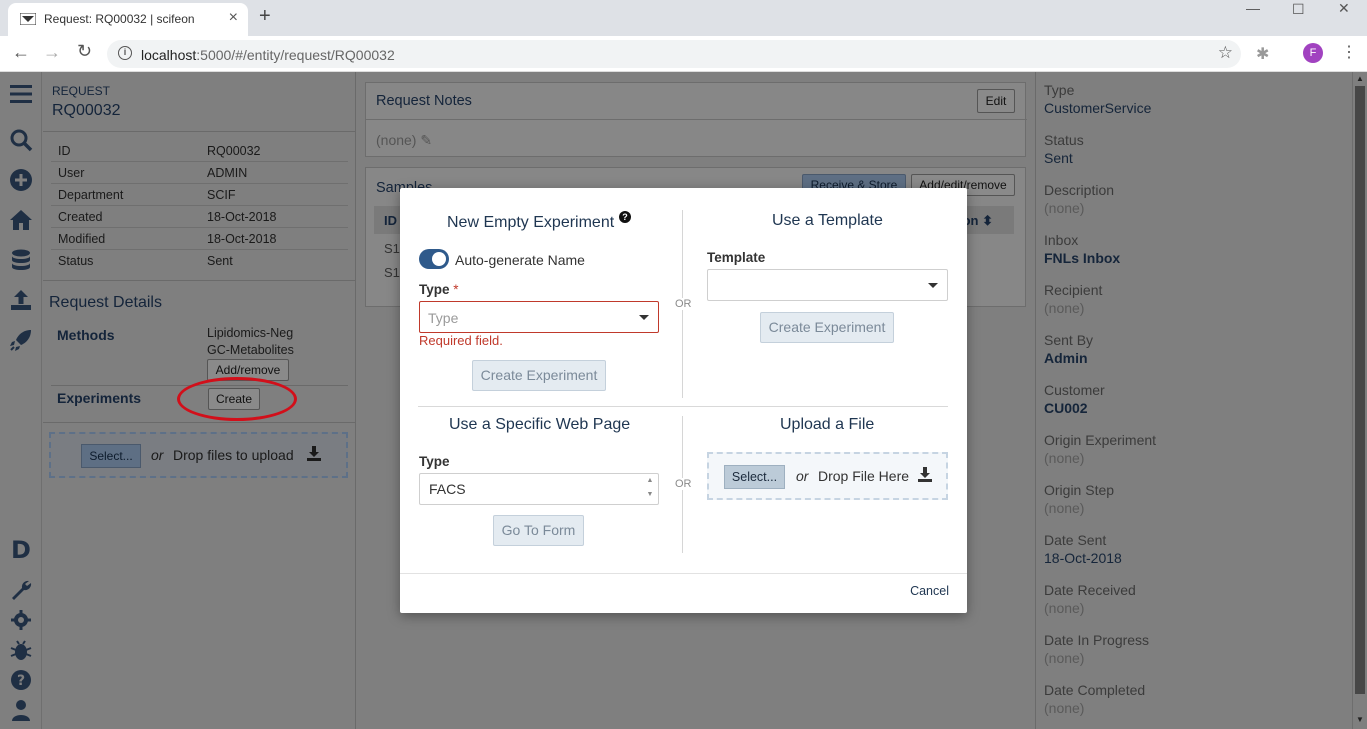 Image resolution: width=1367 pixels, height=729 pixels. I want to click on experiment-type-select: Type, so click(539, 317).